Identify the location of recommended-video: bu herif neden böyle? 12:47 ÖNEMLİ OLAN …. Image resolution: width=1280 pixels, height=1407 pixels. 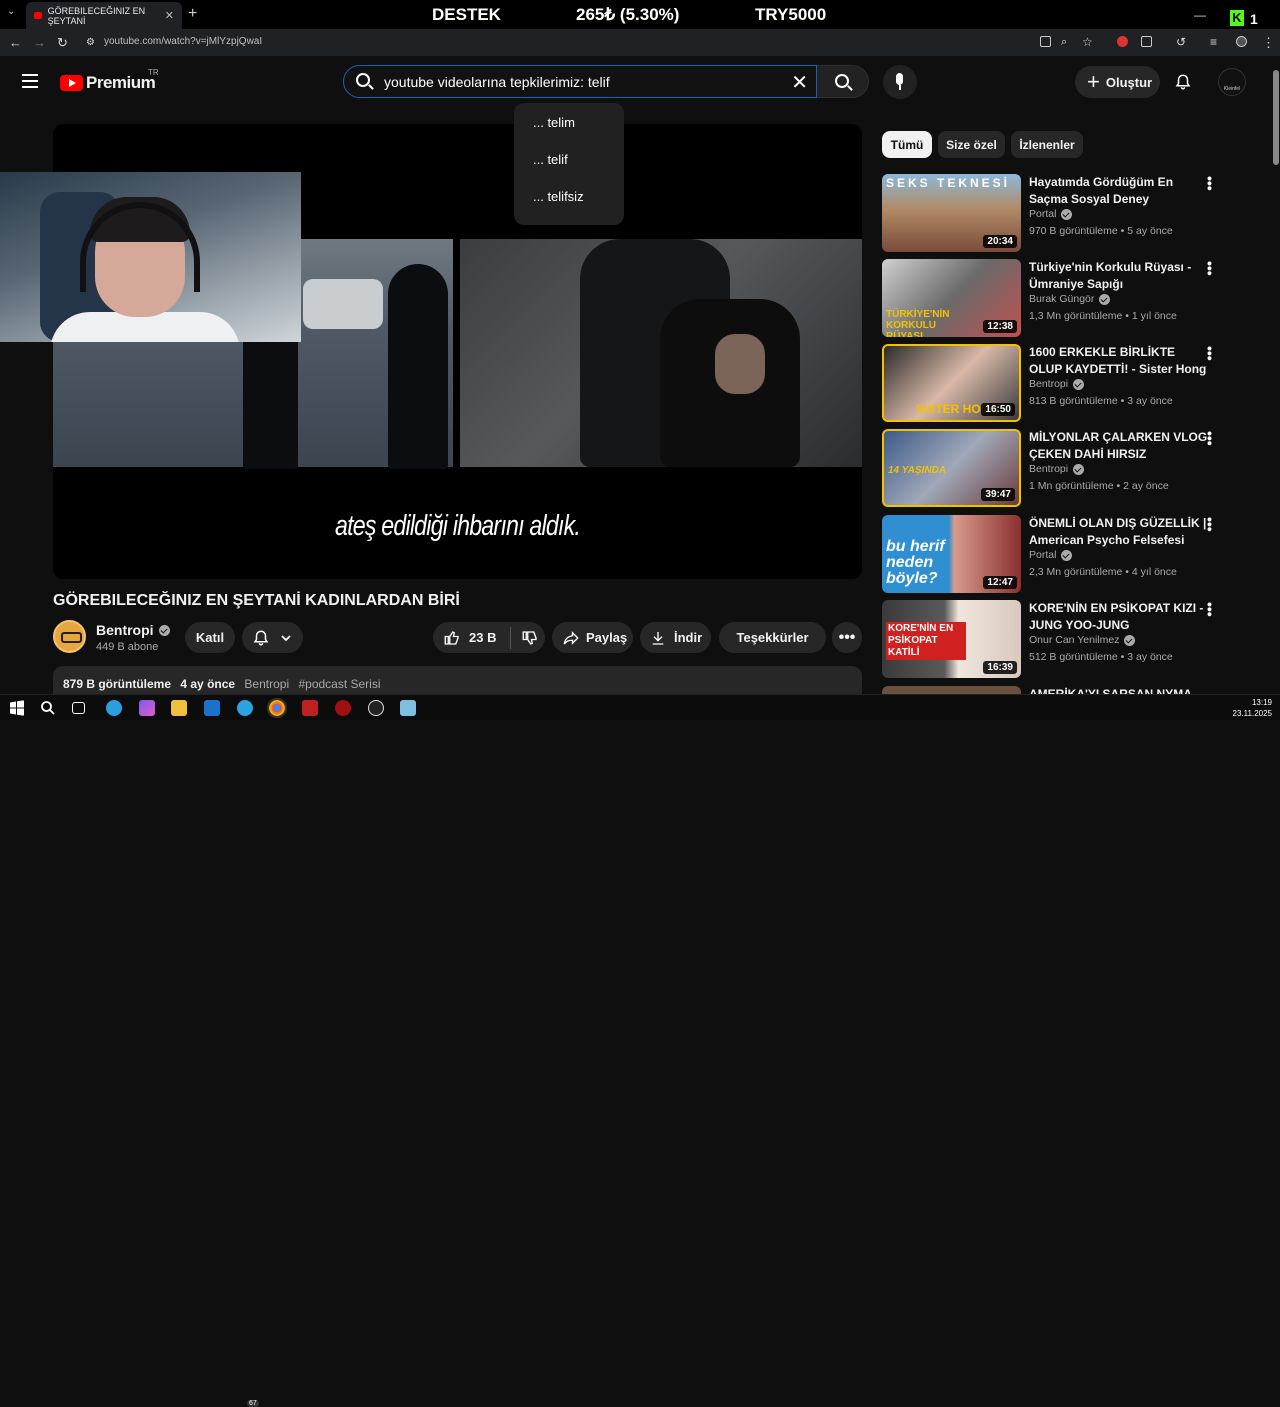
(1052, 554).